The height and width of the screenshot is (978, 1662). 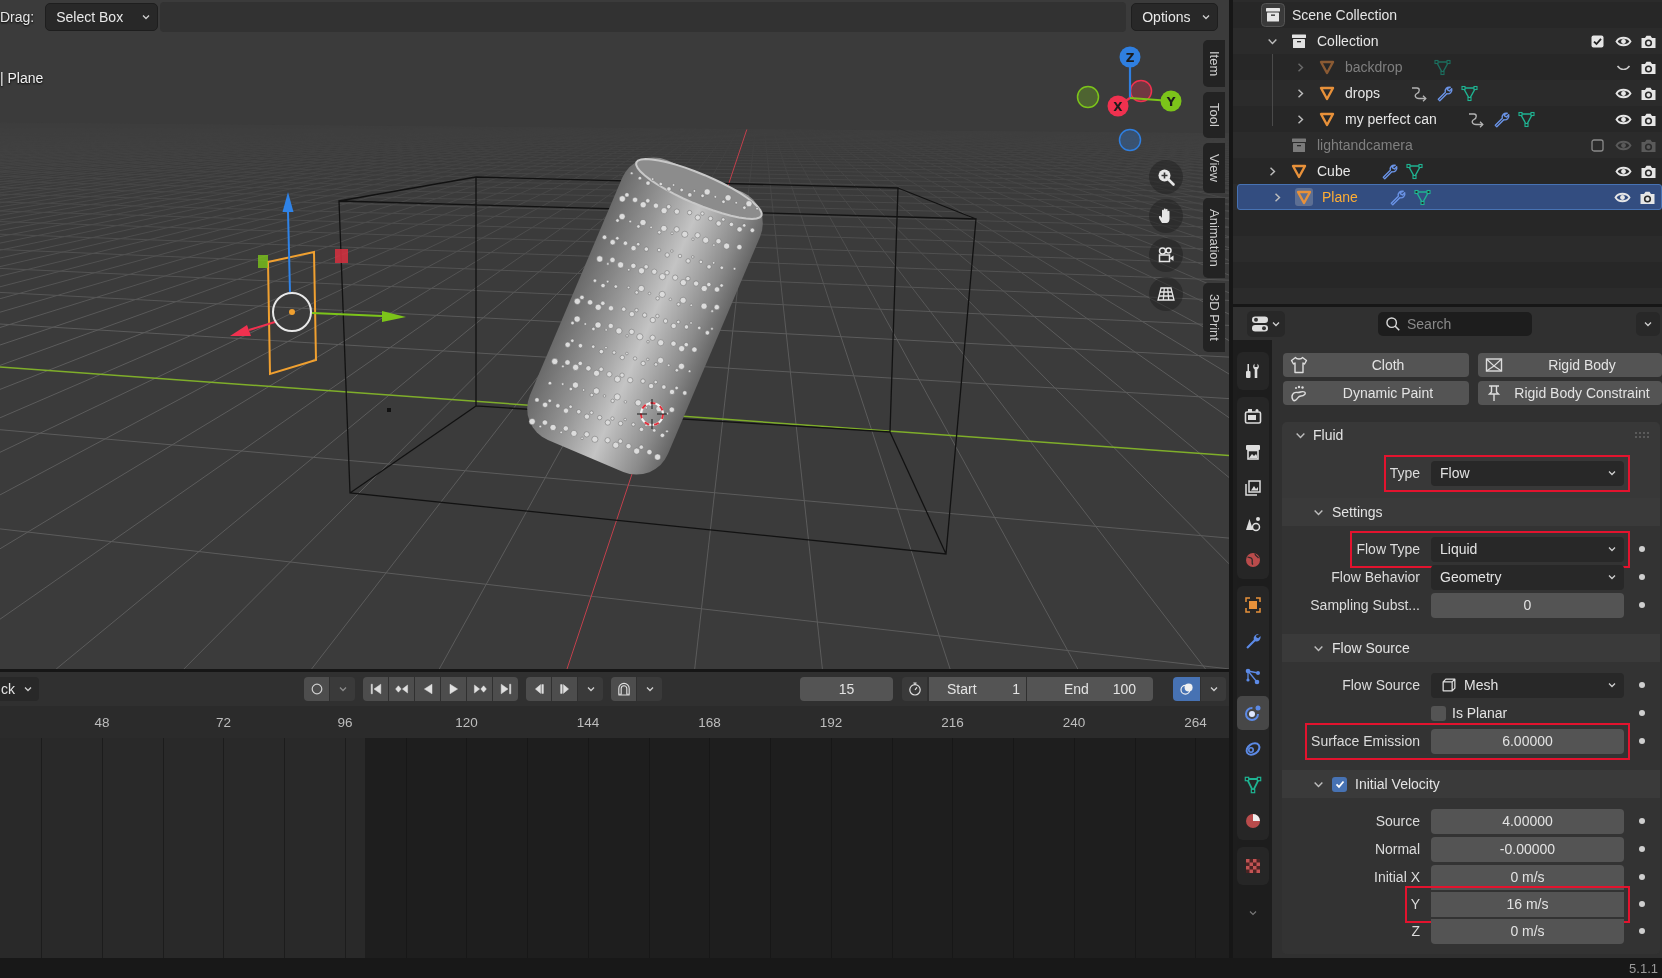 I want to click on drag-handle-icon, so click(x=1642, y=435).